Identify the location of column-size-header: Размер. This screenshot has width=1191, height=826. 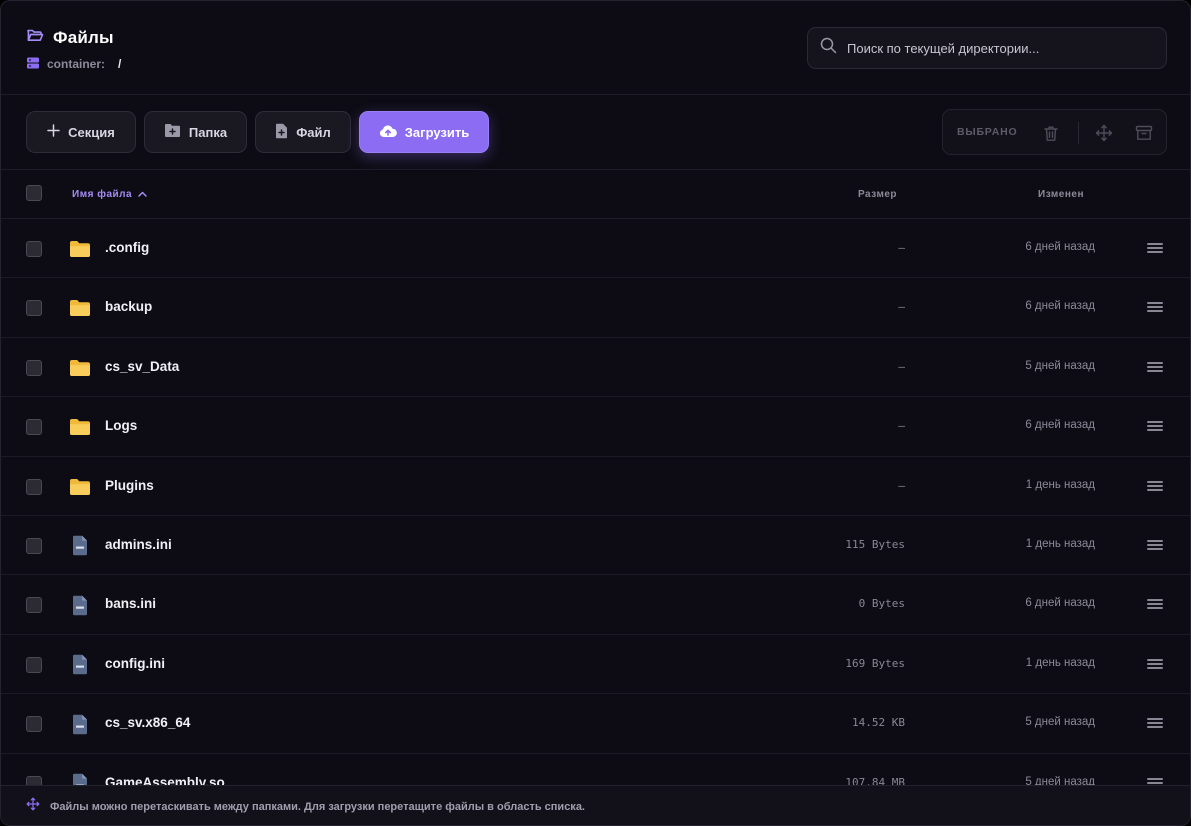
(877, 194).